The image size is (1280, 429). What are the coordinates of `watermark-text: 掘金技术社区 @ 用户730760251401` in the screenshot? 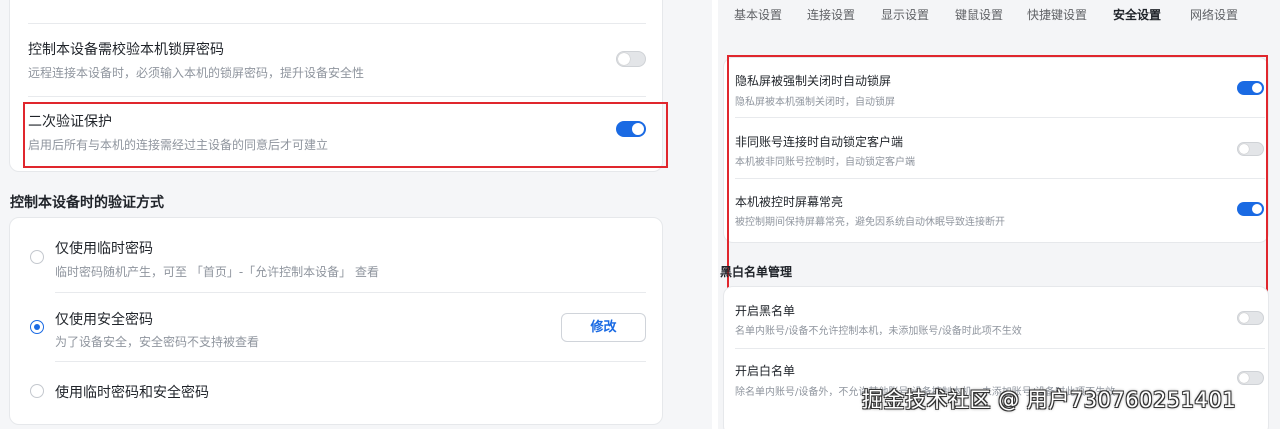 It's located at (1049, 400).